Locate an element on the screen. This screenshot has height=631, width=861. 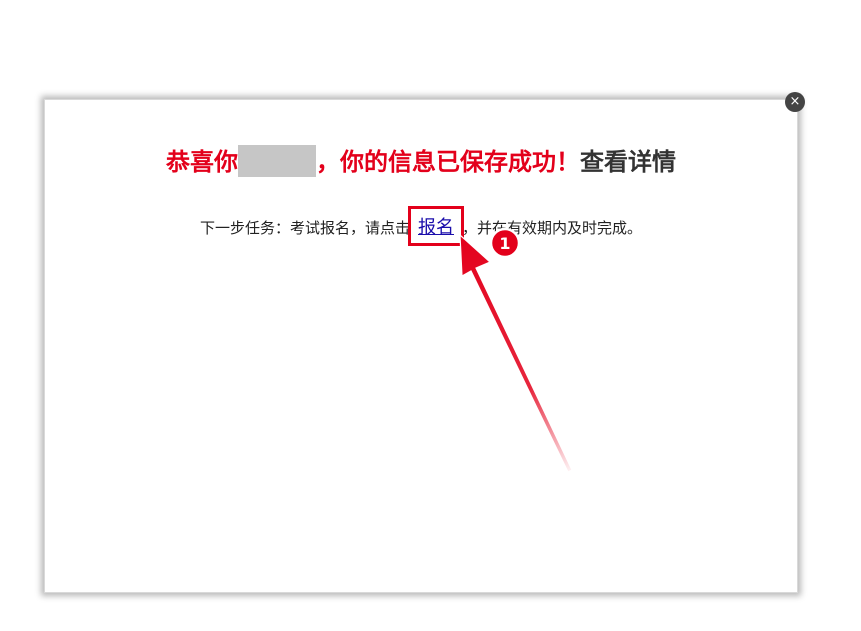
close-icon: × is located at coordinates (795, 102).